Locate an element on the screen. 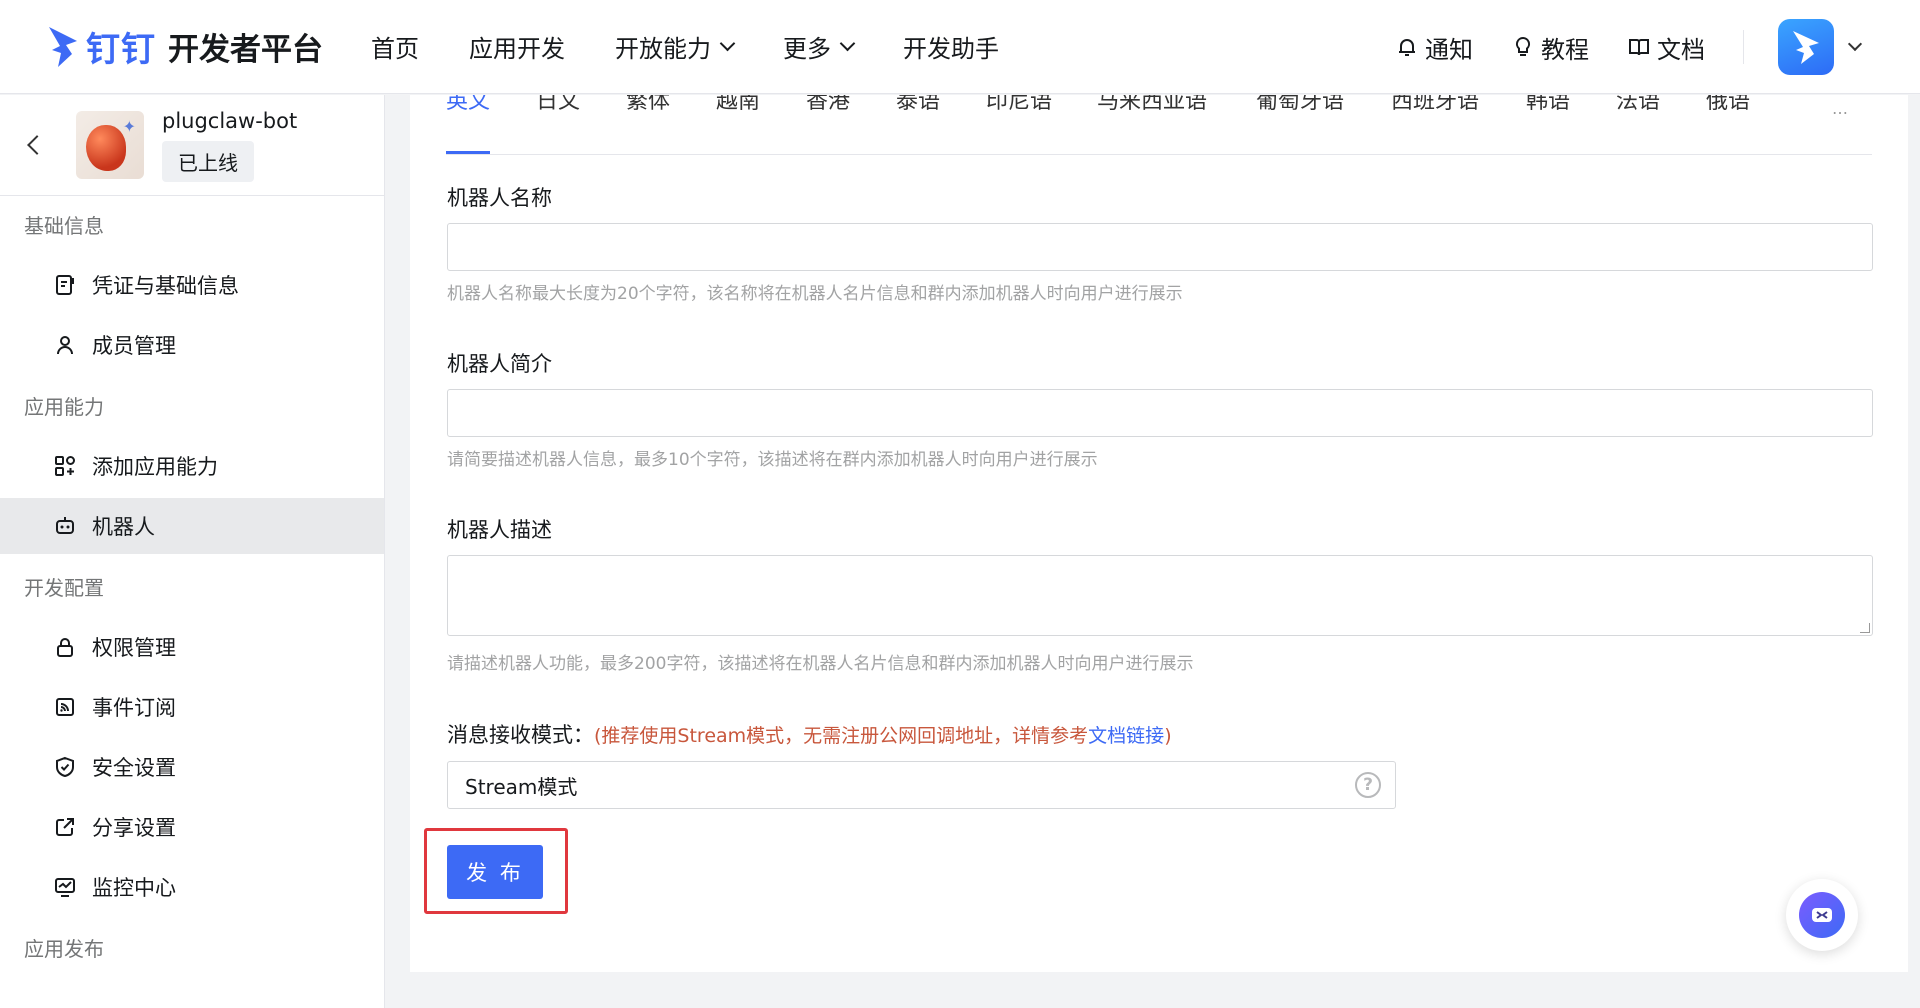  nav-open-capability: 开放能力 is located at coordinates (675, 46).